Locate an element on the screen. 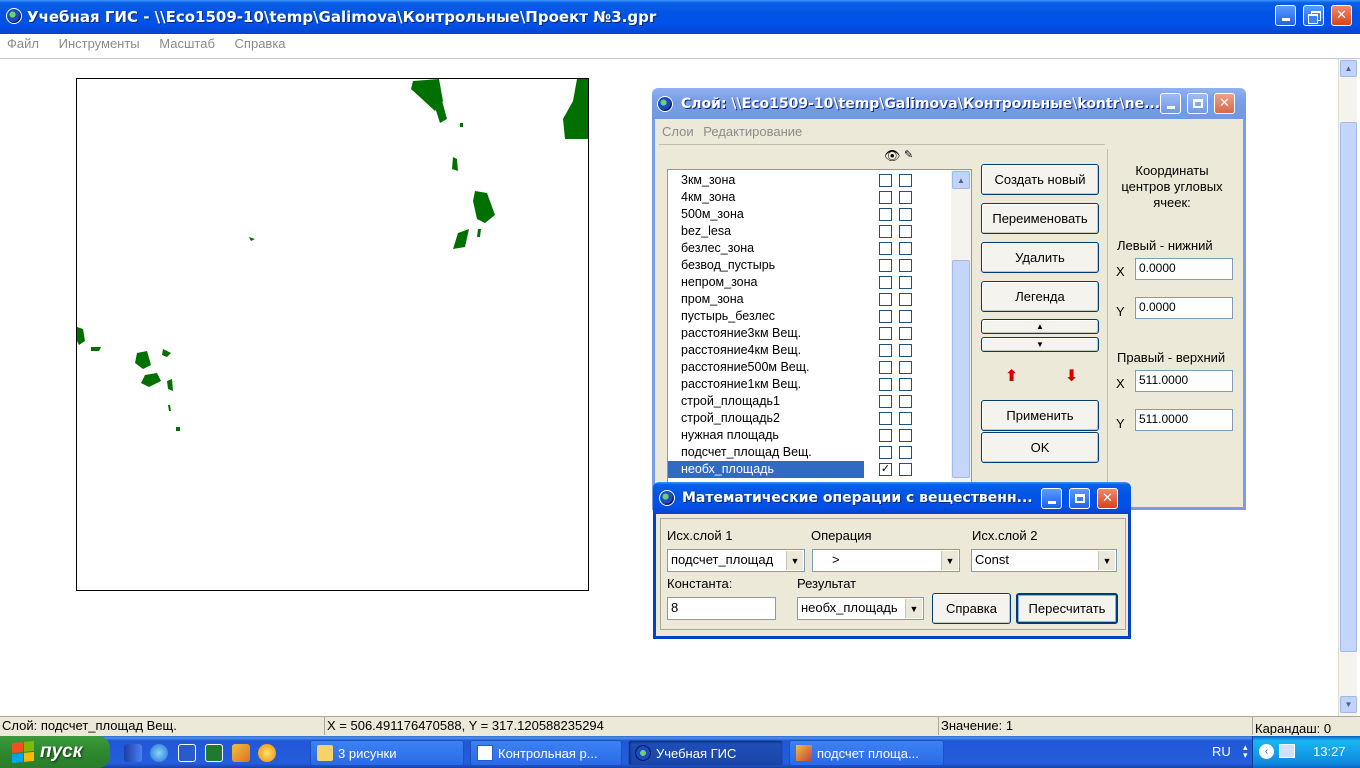 This screenshot has width=1360, height=768. op-combo: > ▼ is located at coordinates (886, 560).